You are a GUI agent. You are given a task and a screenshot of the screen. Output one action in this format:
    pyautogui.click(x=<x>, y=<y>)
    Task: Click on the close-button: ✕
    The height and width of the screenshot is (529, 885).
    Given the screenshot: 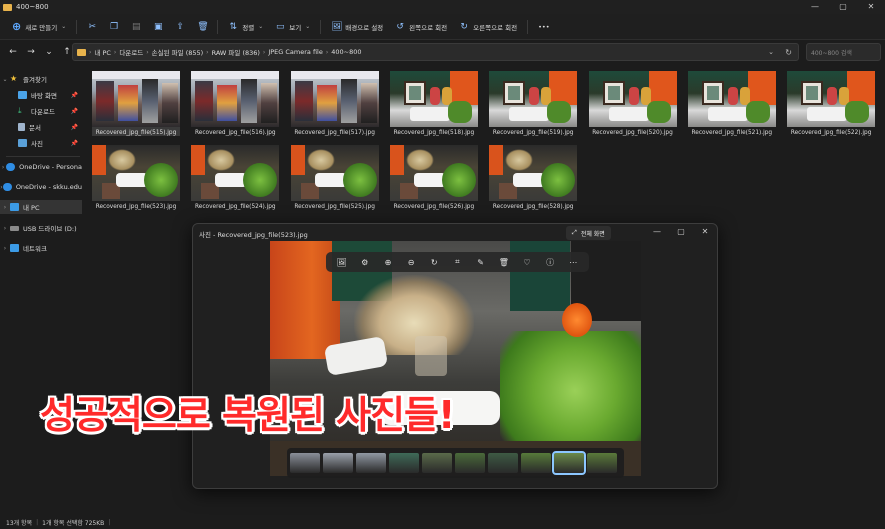 What is the action you would take?
    pyautogui.click(x=871, y=7)
    